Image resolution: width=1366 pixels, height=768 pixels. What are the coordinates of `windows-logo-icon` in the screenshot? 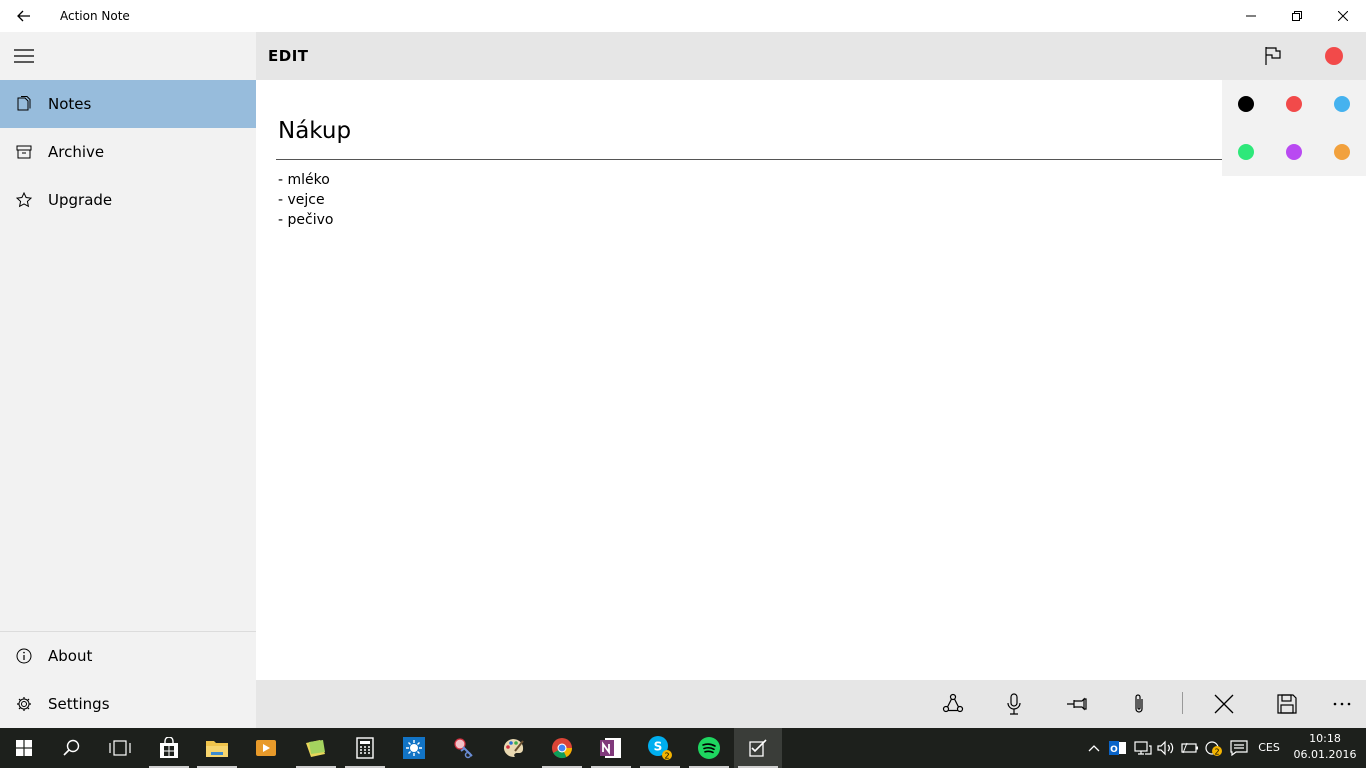 It's located at (24, 748).